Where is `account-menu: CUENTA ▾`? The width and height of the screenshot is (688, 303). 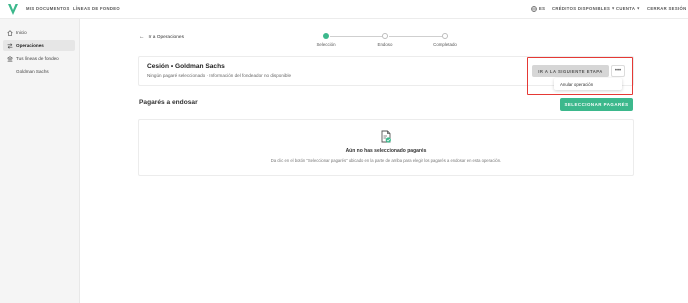
account-menu: CUENTA ▾ is located at coordinates (628, 8).